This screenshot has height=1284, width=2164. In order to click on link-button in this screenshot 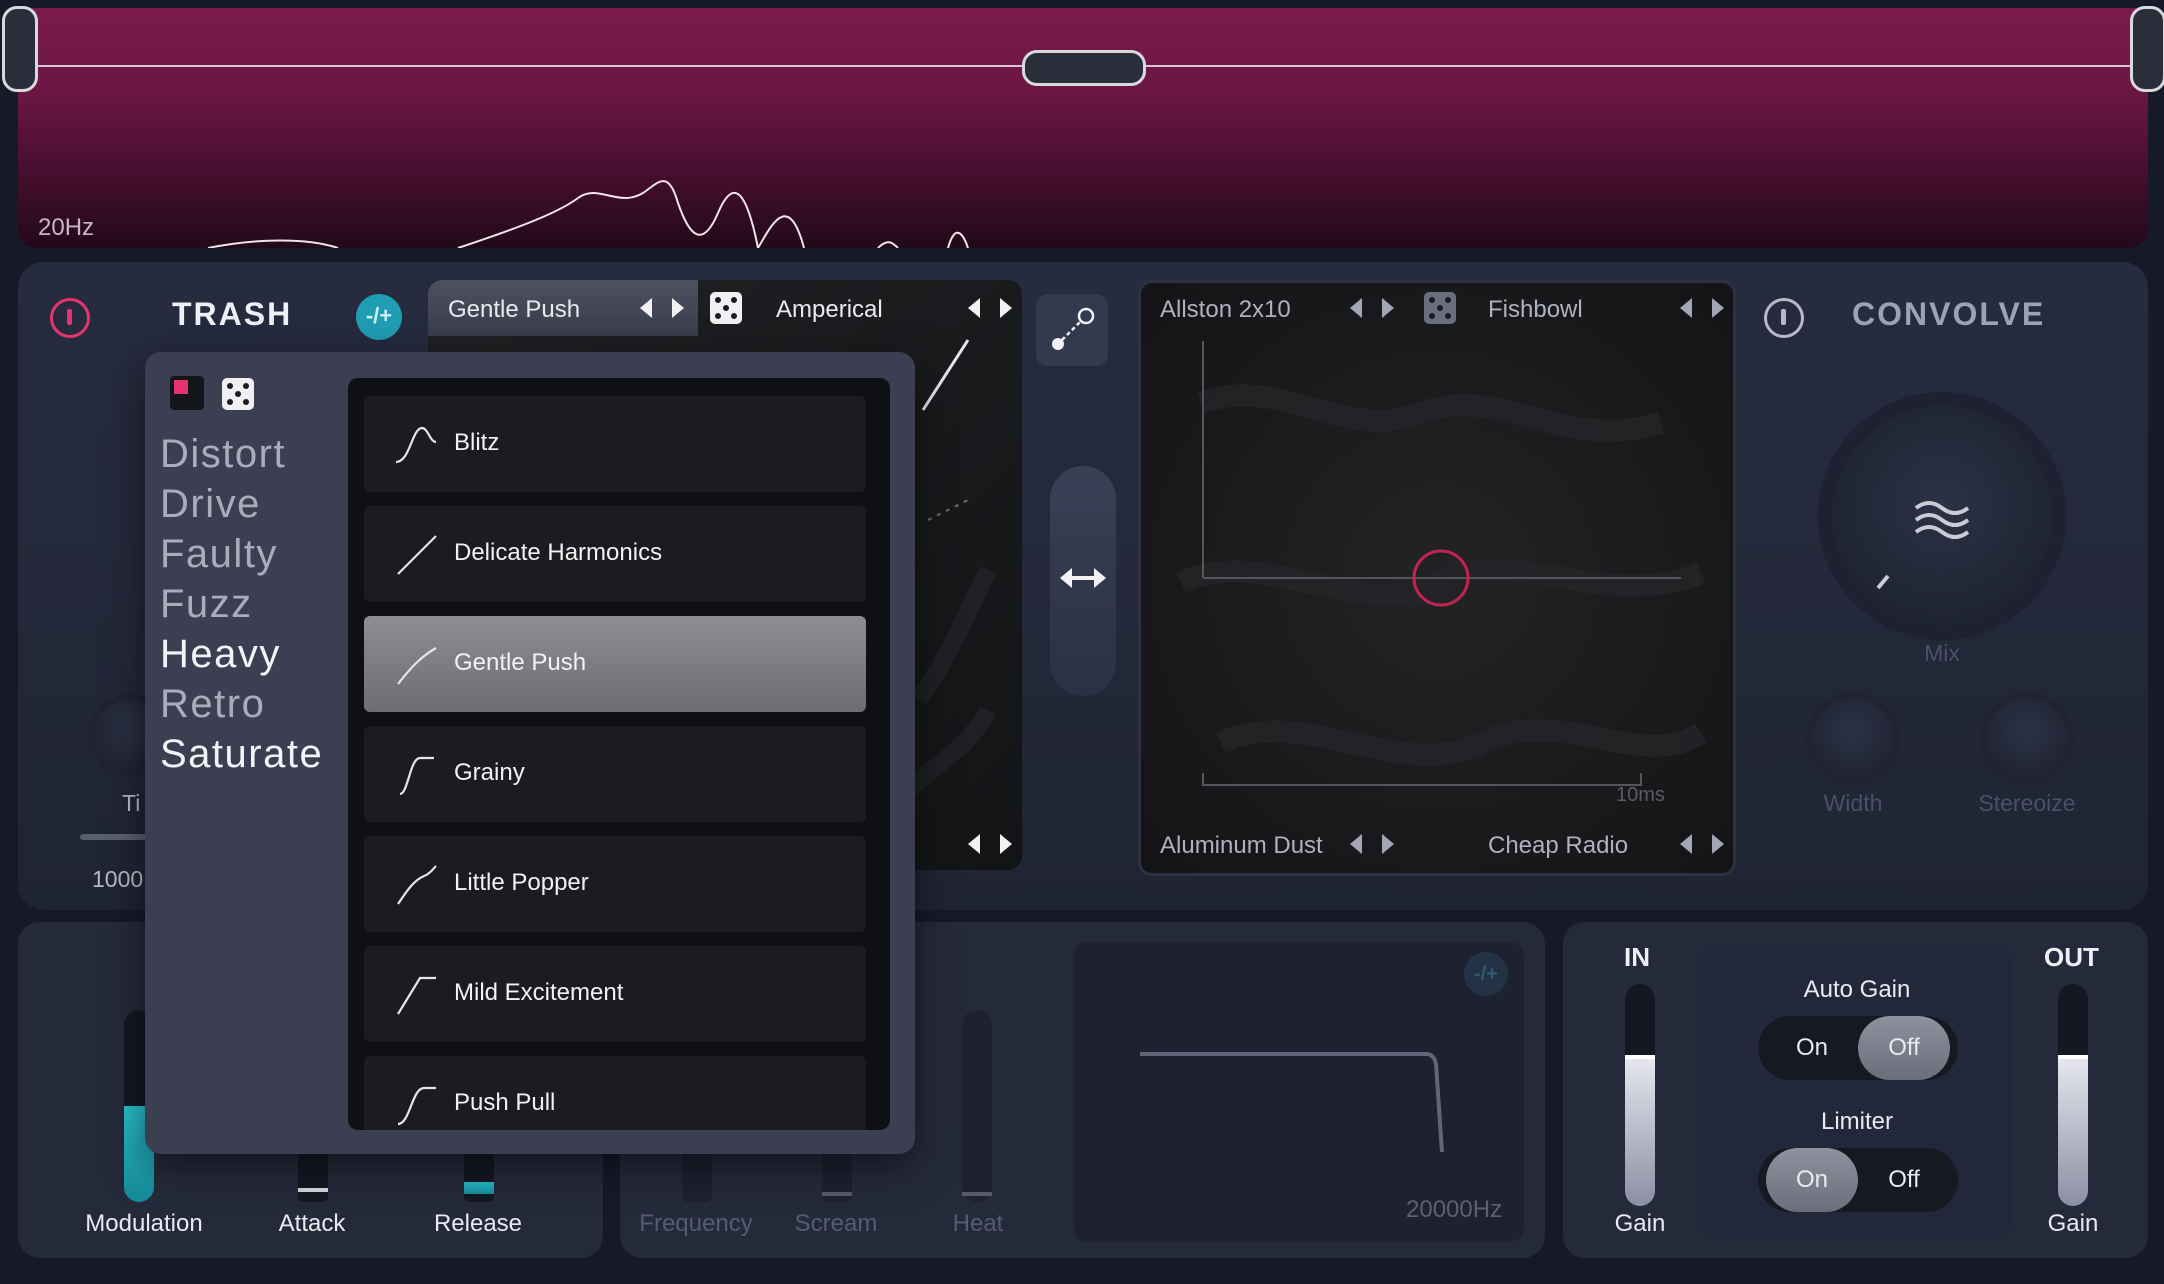, I will do `click(1072, 330)`.